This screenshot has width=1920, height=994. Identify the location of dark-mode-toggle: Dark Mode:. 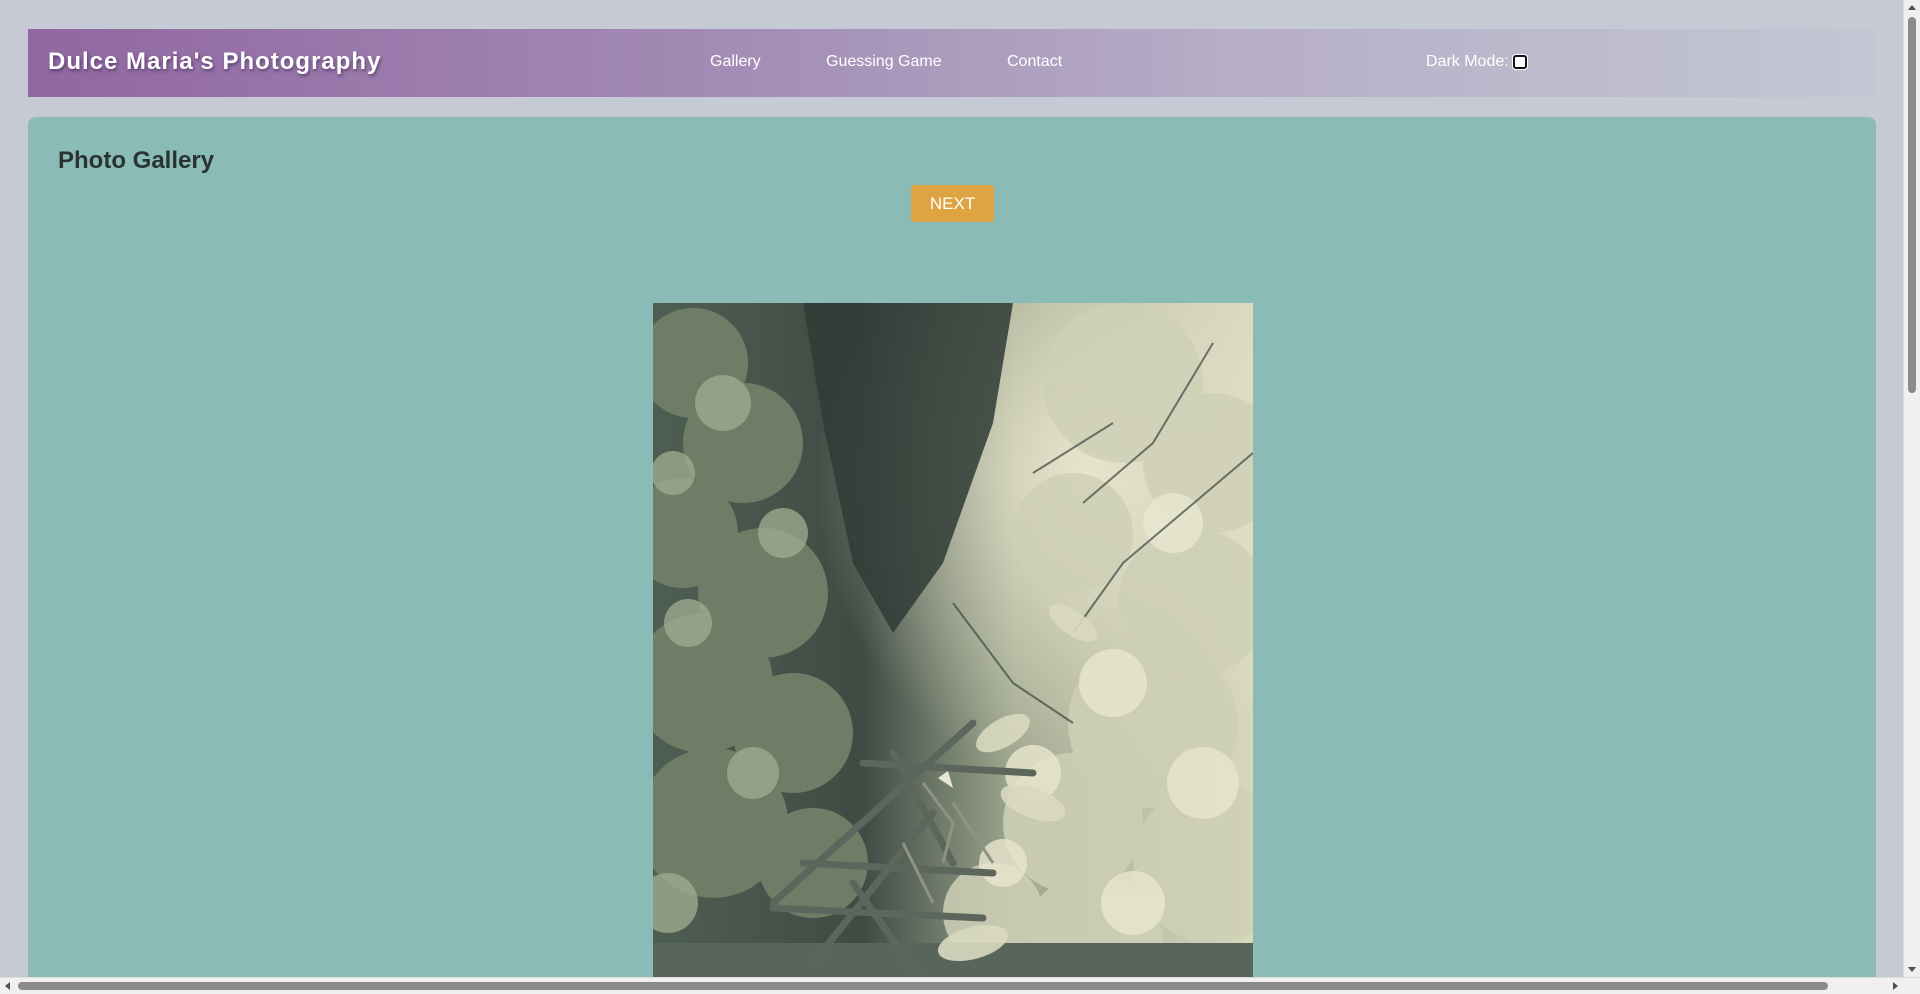
(1476, 62).